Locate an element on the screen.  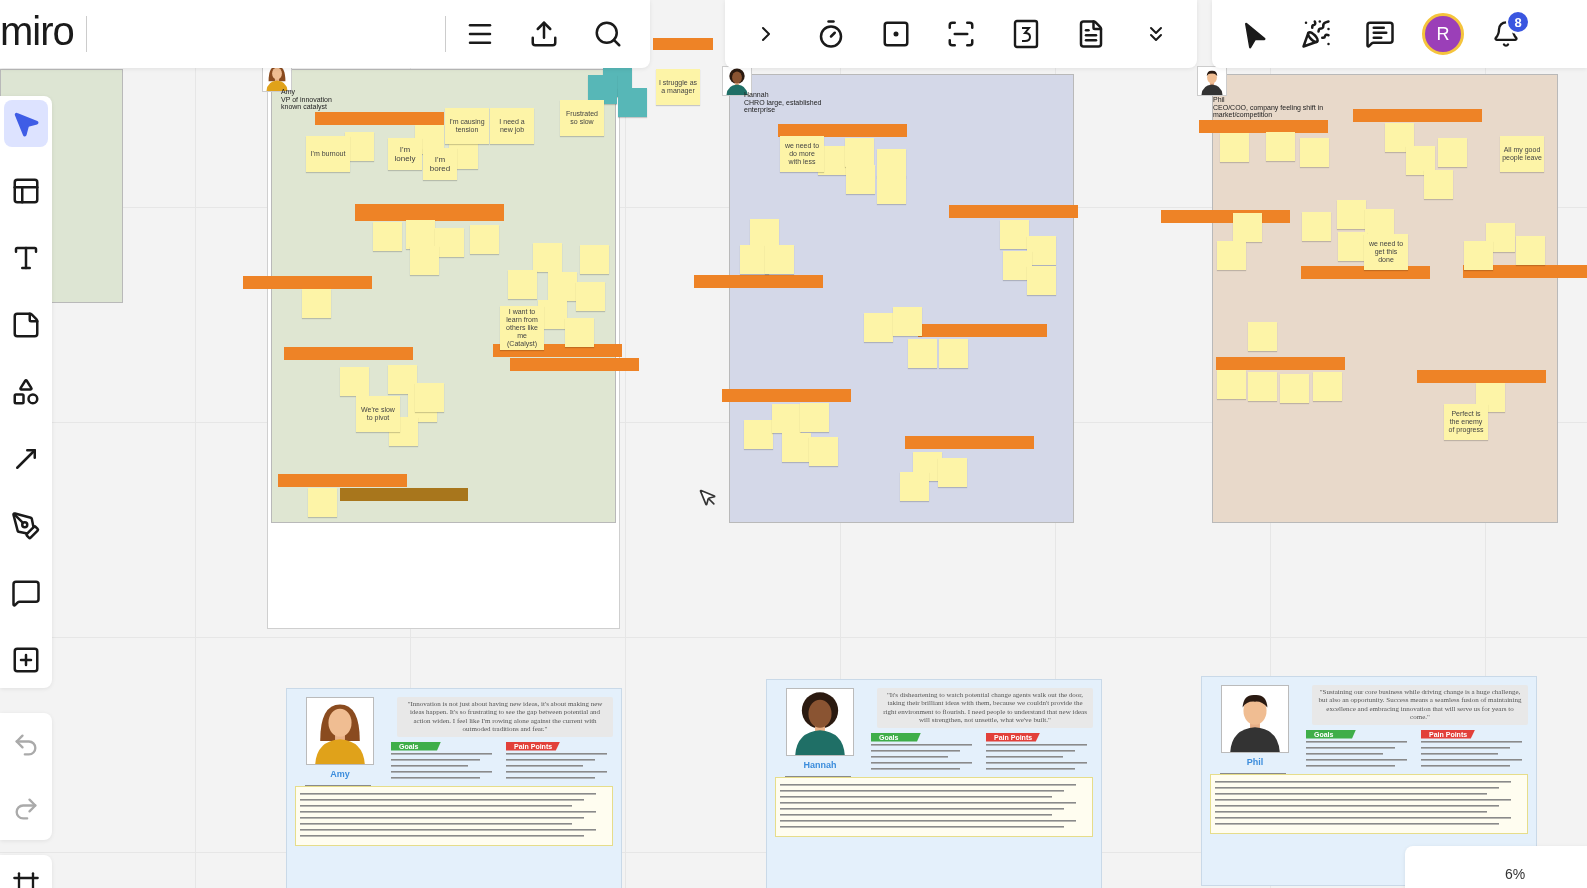
persona-name: Hannah is located at coordinates (820, 765).